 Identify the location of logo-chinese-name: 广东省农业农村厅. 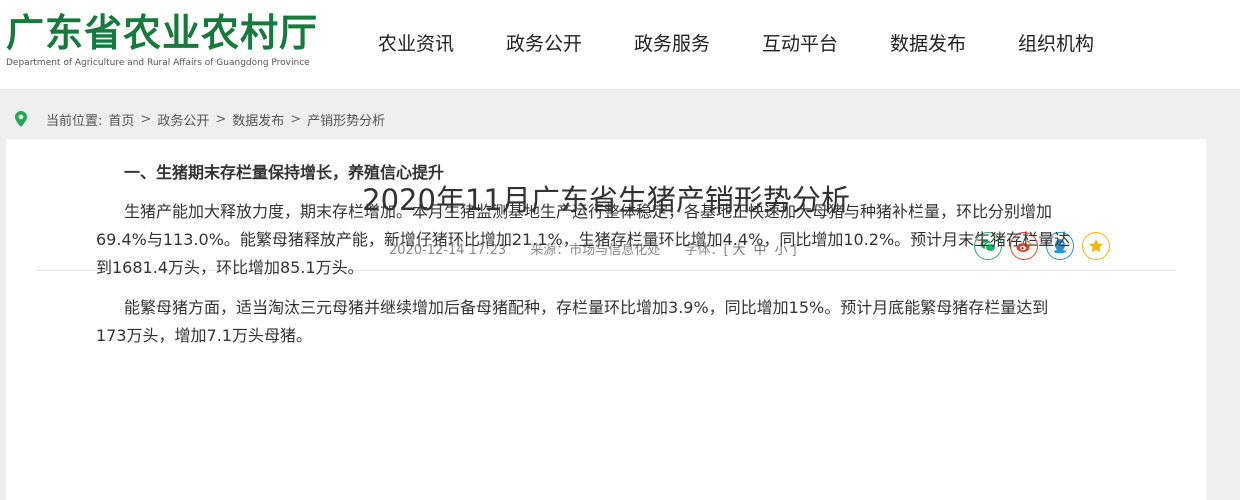
(162, 32).